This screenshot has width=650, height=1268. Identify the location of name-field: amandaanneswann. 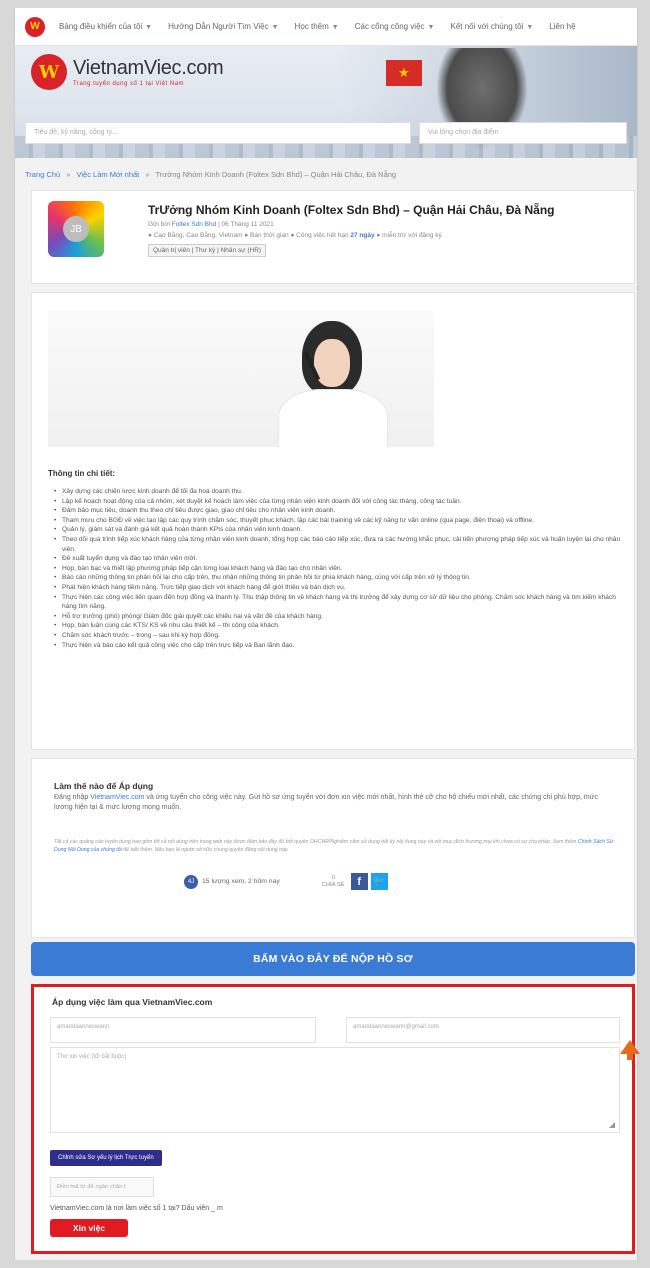
(183, 1030).